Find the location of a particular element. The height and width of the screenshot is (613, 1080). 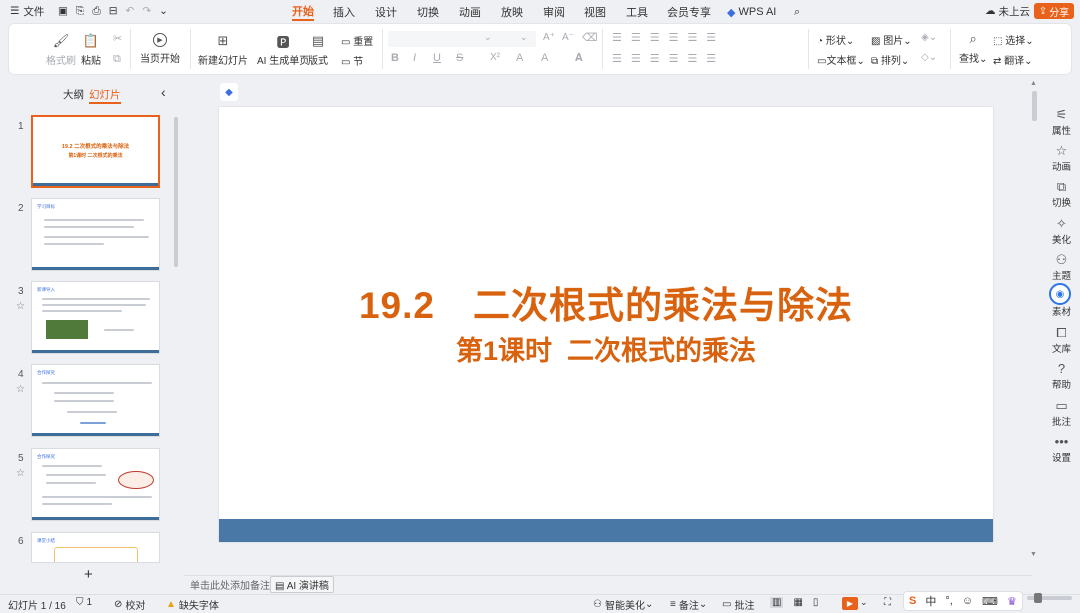

comment-pane-button: ▭ 批注 is located at coordinates (1061, 413).